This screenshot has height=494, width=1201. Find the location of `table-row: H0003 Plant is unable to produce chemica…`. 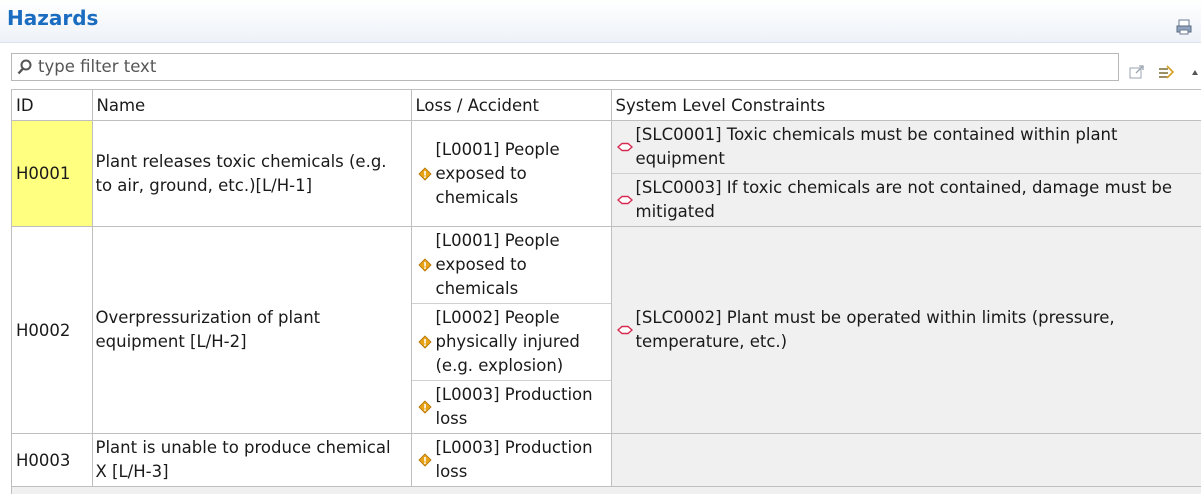

table-row: H0003 Plant is unable to produce chemica… is located at coordinates (606, 460).